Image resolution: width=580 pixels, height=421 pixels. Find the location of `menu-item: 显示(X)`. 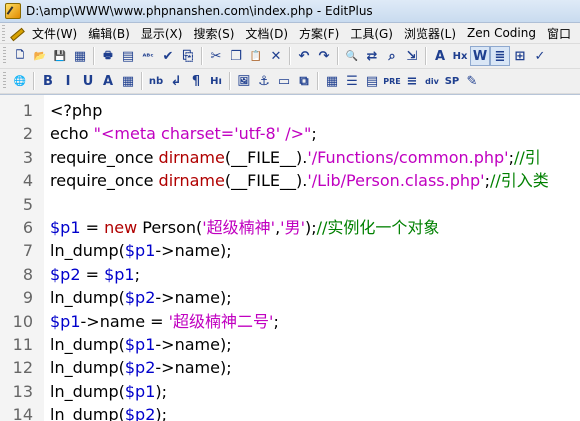

menu-item: 显示(X) is located at coordinates (164, 33).